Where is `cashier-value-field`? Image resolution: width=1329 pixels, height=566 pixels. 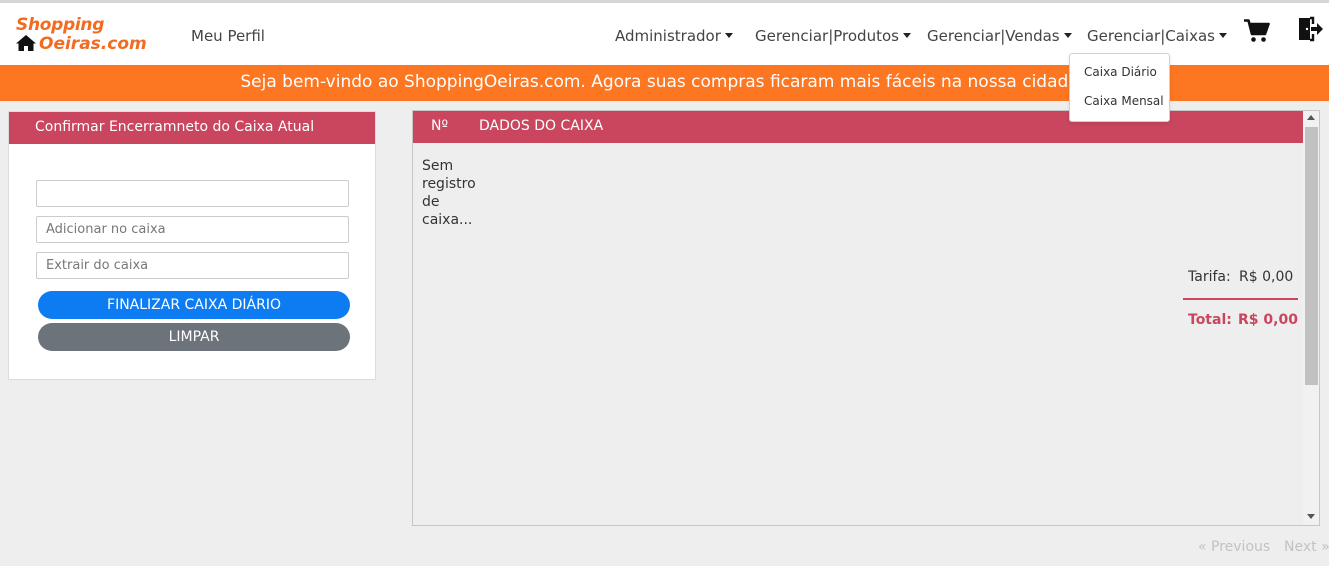 cashier-value-field is located at coordinates (192, 193).